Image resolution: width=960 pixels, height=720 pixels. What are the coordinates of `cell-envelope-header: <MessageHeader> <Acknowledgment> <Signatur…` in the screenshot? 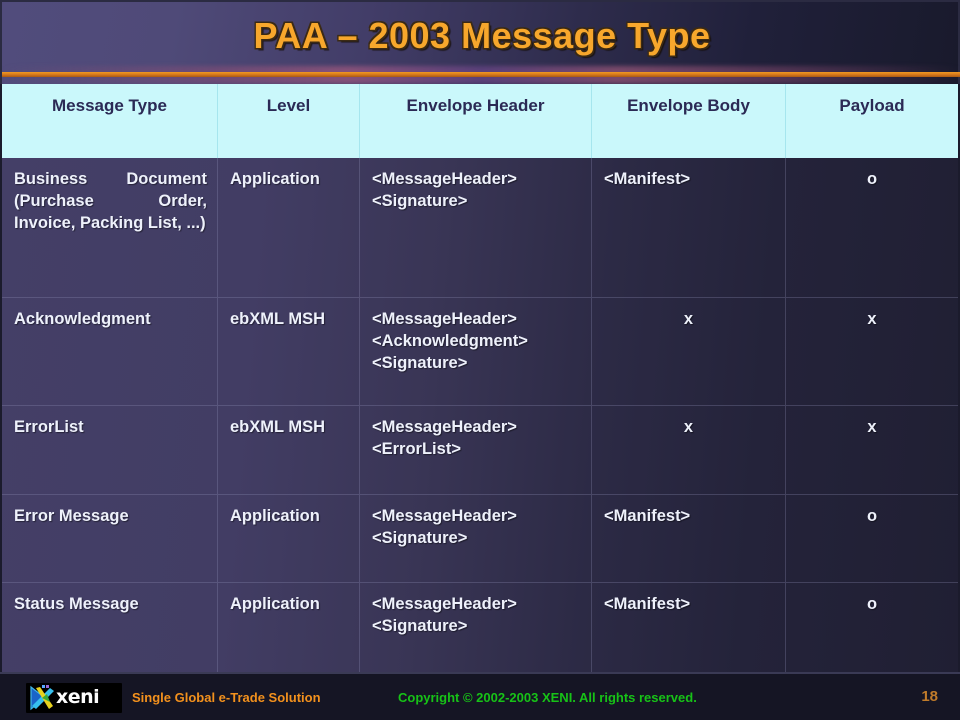 It's located at (476, 351).